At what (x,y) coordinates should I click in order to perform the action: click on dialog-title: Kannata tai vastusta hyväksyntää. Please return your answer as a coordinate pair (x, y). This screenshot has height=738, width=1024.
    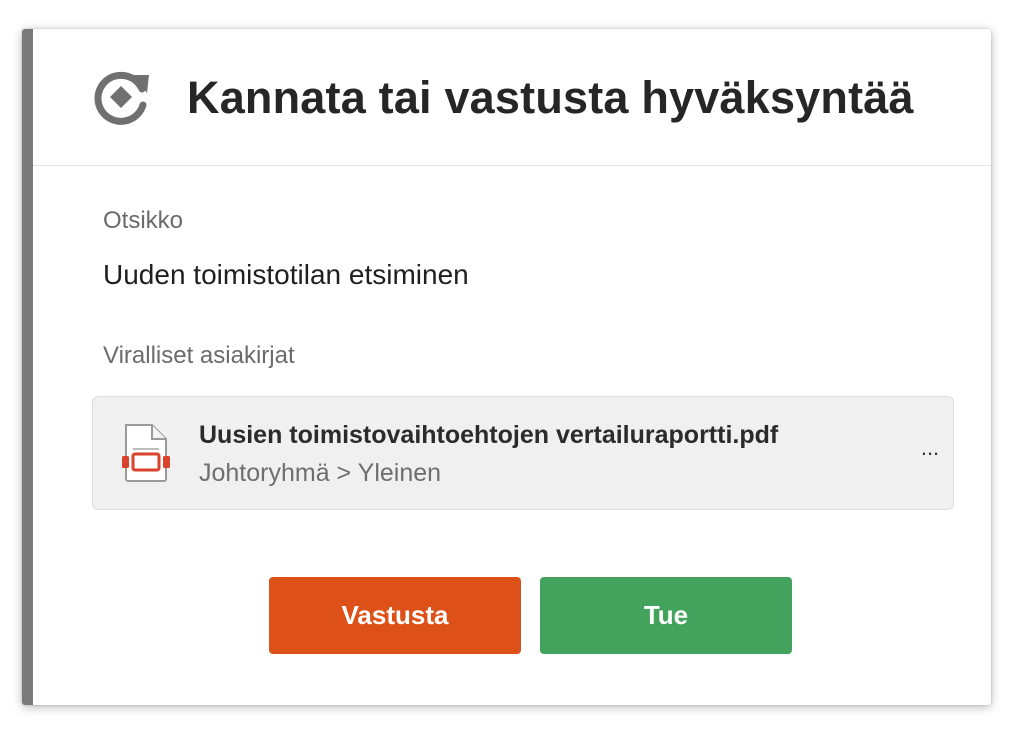
    Looking at the image, I should click on (550, 97).